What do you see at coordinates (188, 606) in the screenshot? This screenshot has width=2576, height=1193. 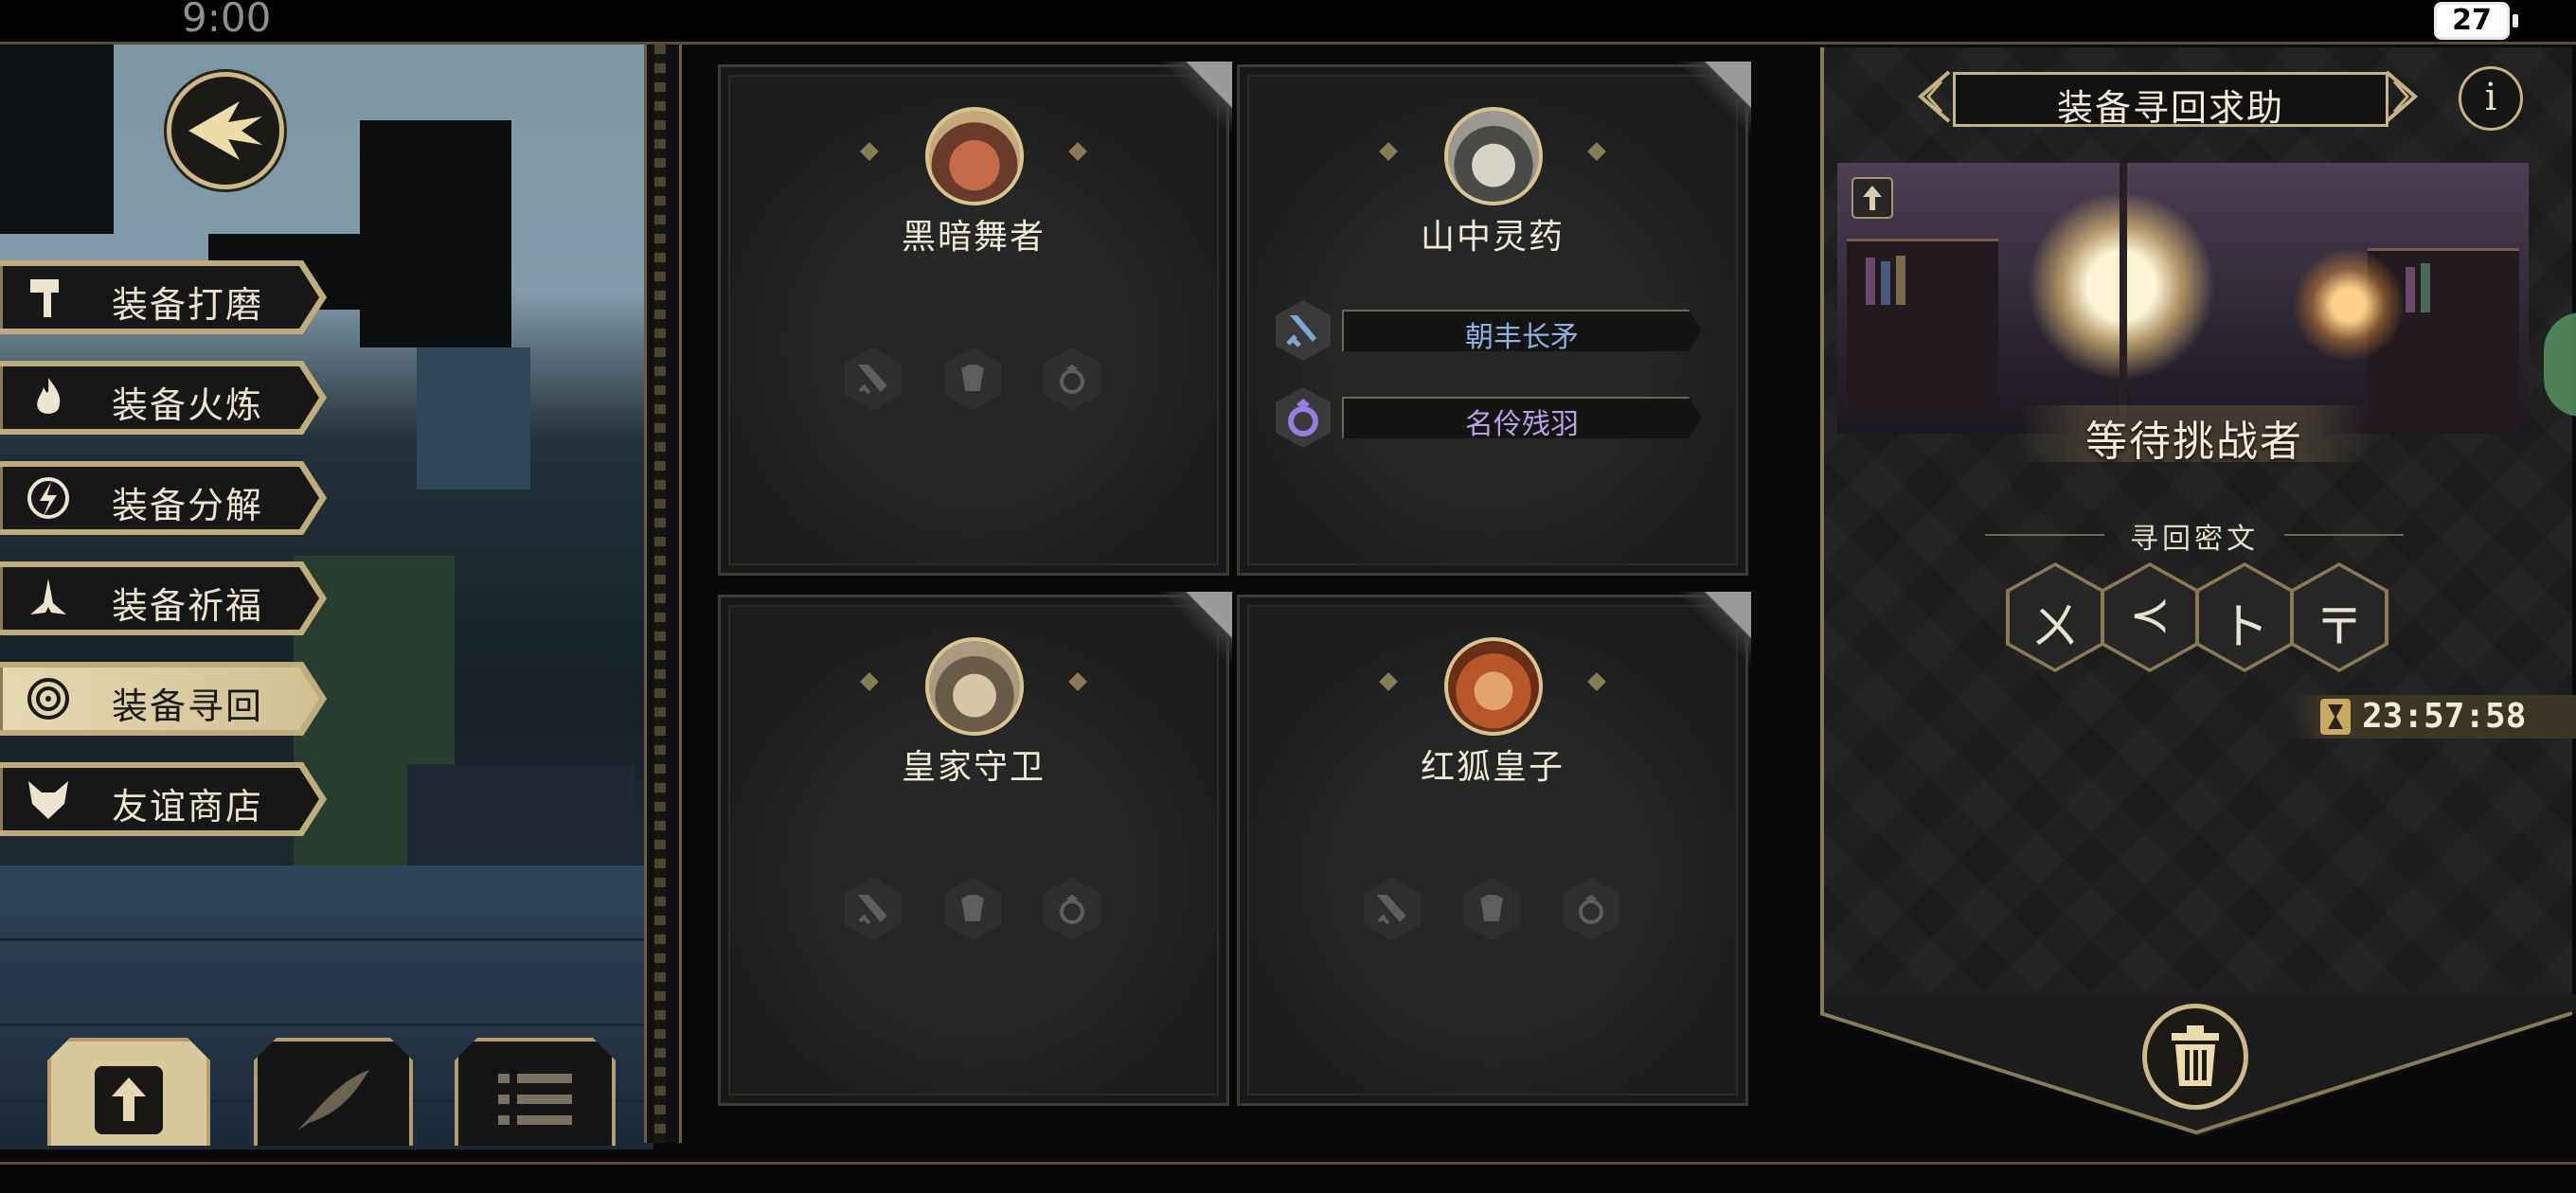 I see `menu-label-bless: 装备祈福` at bounding box center [188, 606].